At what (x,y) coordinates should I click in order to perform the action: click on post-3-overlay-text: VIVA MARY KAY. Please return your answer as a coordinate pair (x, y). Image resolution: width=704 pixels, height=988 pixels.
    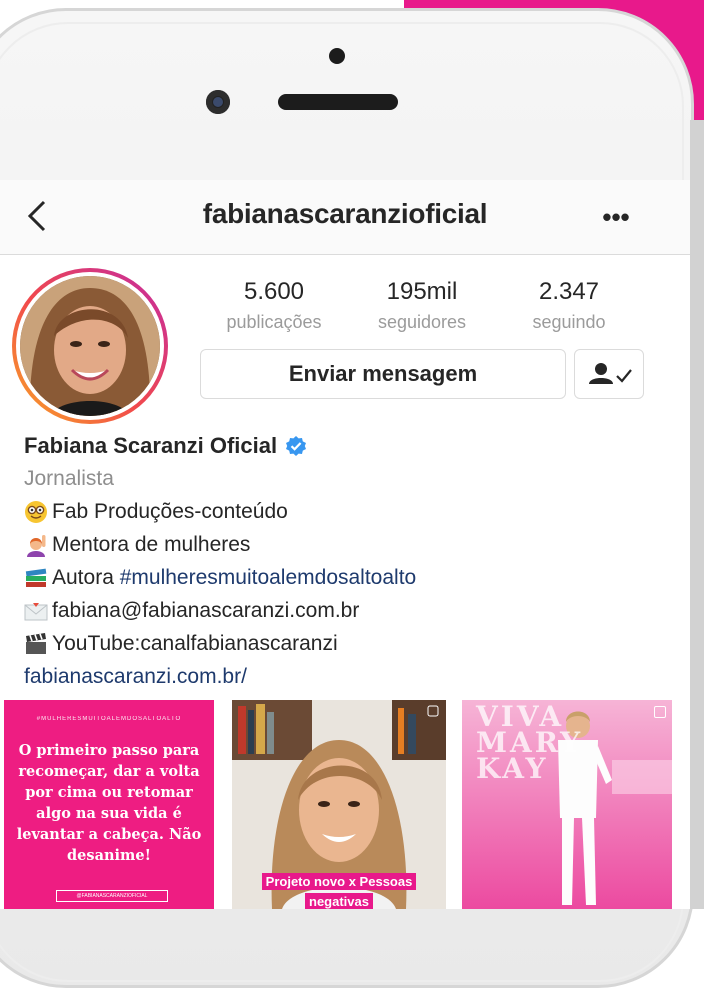
    Looking at the image, I should click on (530, 742).